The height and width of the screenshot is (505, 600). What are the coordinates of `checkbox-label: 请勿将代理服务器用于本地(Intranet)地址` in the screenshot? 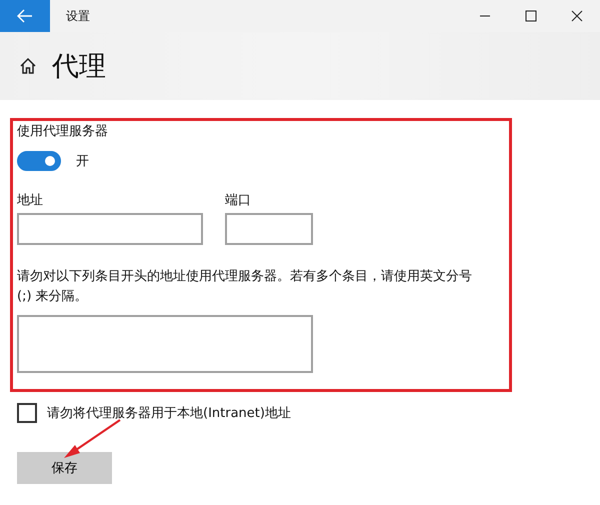 It's located at (169, 413).